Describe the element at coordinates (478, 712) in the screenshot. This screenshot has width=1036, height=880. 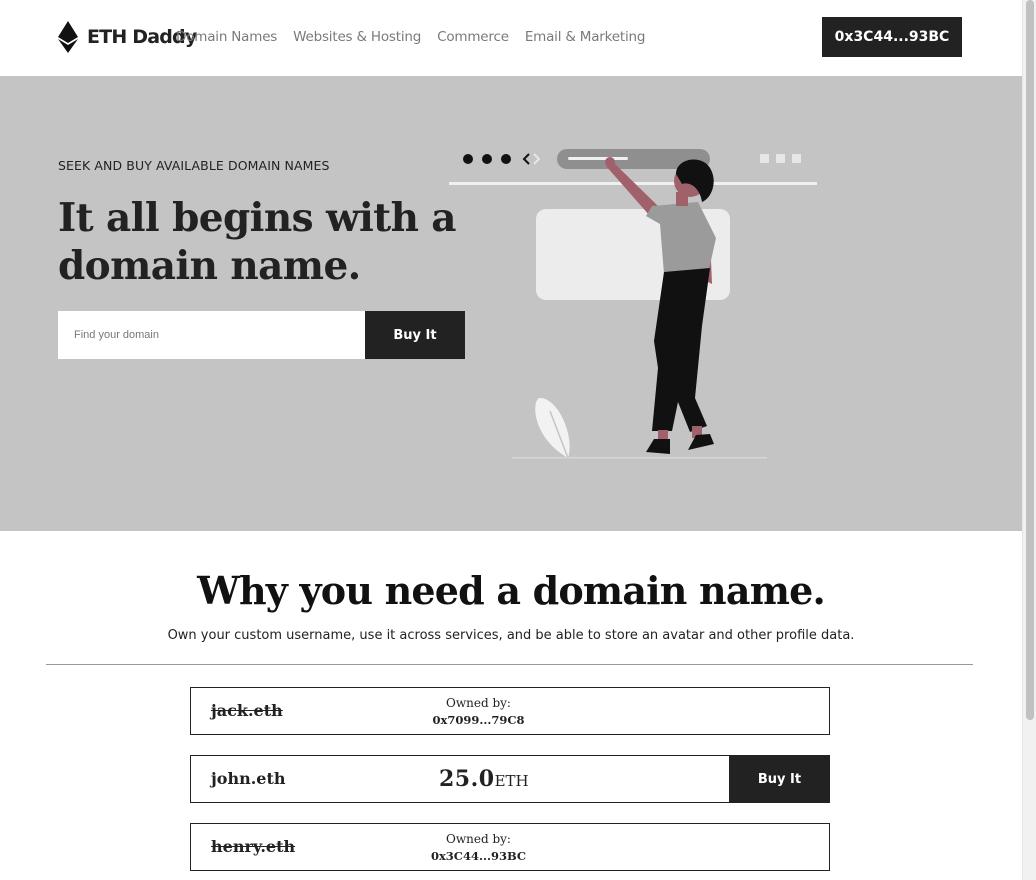
I see `domain-owner-info: Owned by: 0x7099...79C8` at that location.